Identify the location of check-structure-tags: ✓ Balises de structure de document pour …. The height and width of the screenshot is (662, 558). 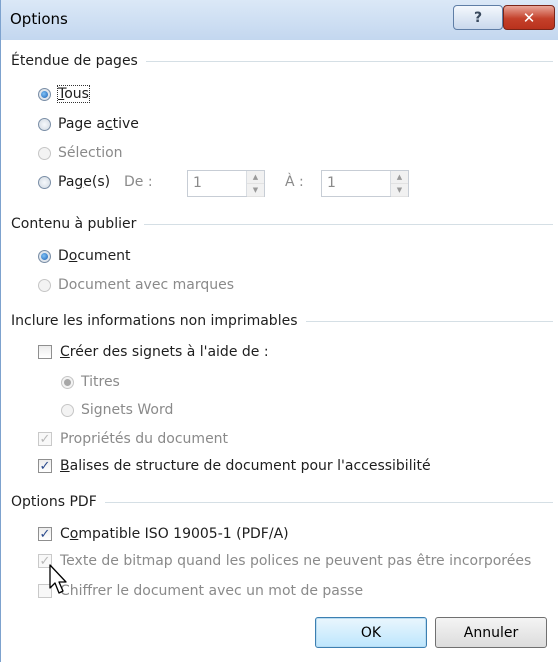
(234, 466).